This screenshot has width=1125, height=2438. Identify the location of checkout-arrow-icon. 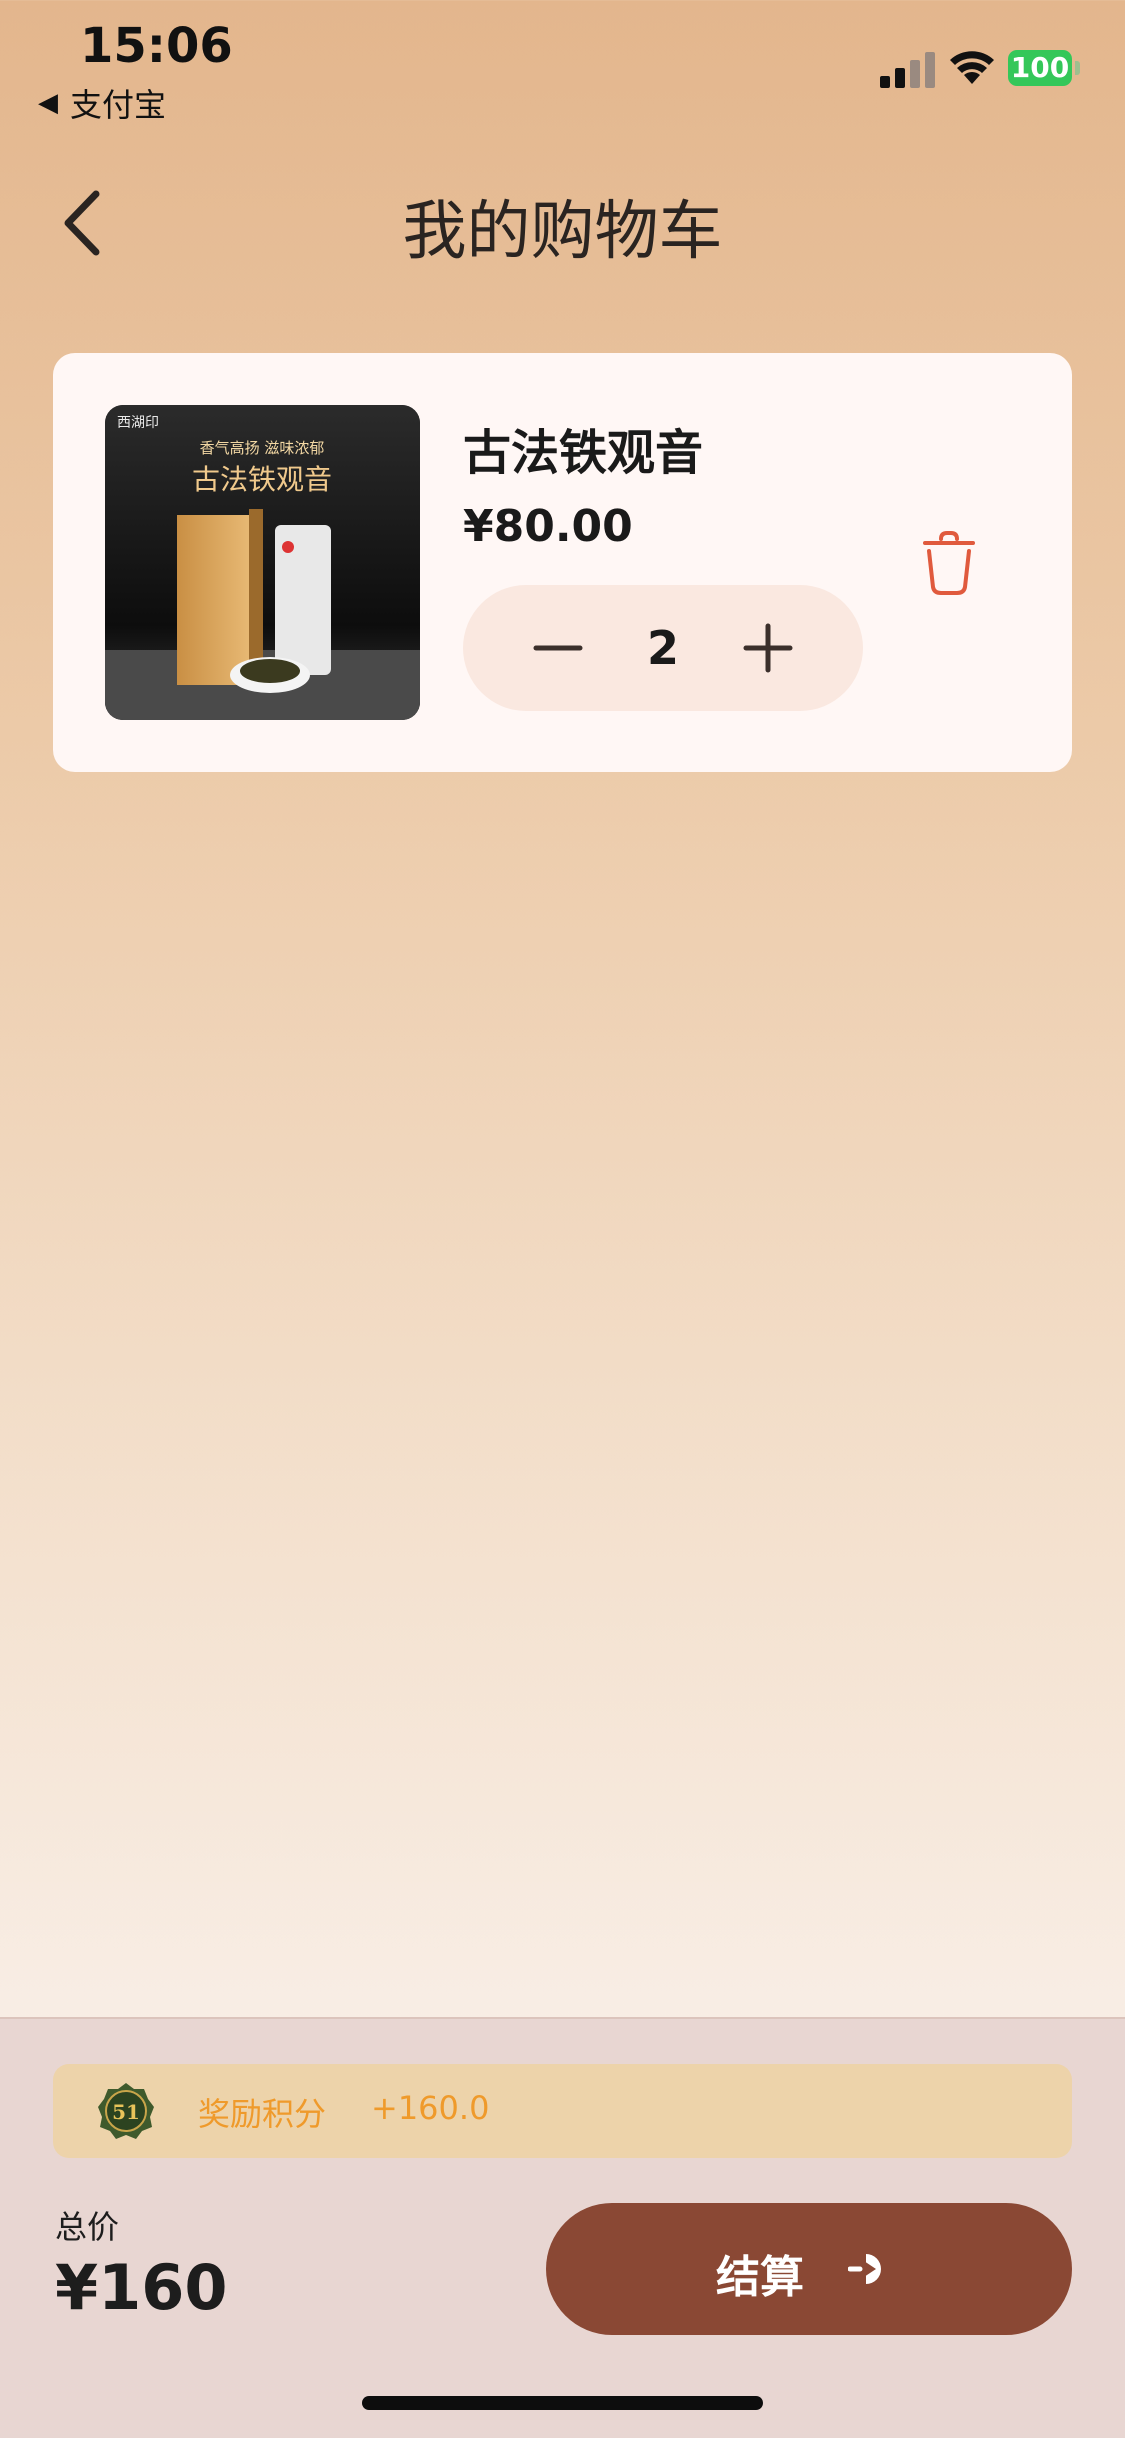
(864, 2269).